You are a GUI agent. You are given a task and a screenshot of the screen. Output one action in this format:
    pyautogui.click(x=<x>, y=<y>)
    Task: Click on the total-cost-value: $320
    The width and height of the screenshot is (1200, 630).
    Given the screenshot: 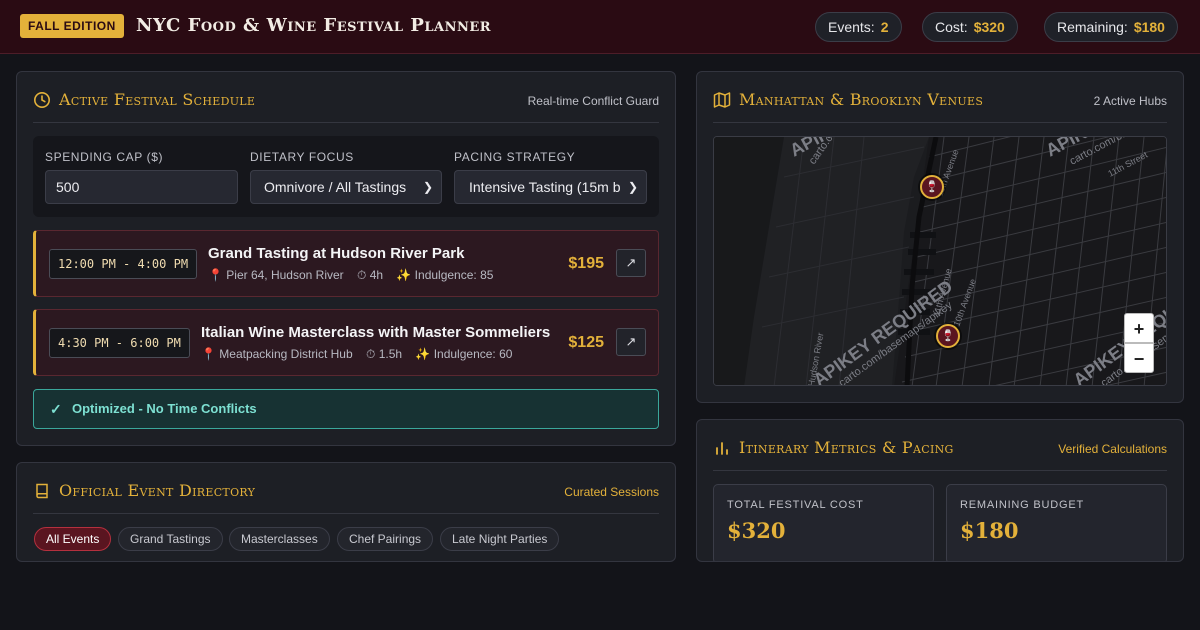 What is the action you would take?
    pyautogui.click(x=756, y=530)
    